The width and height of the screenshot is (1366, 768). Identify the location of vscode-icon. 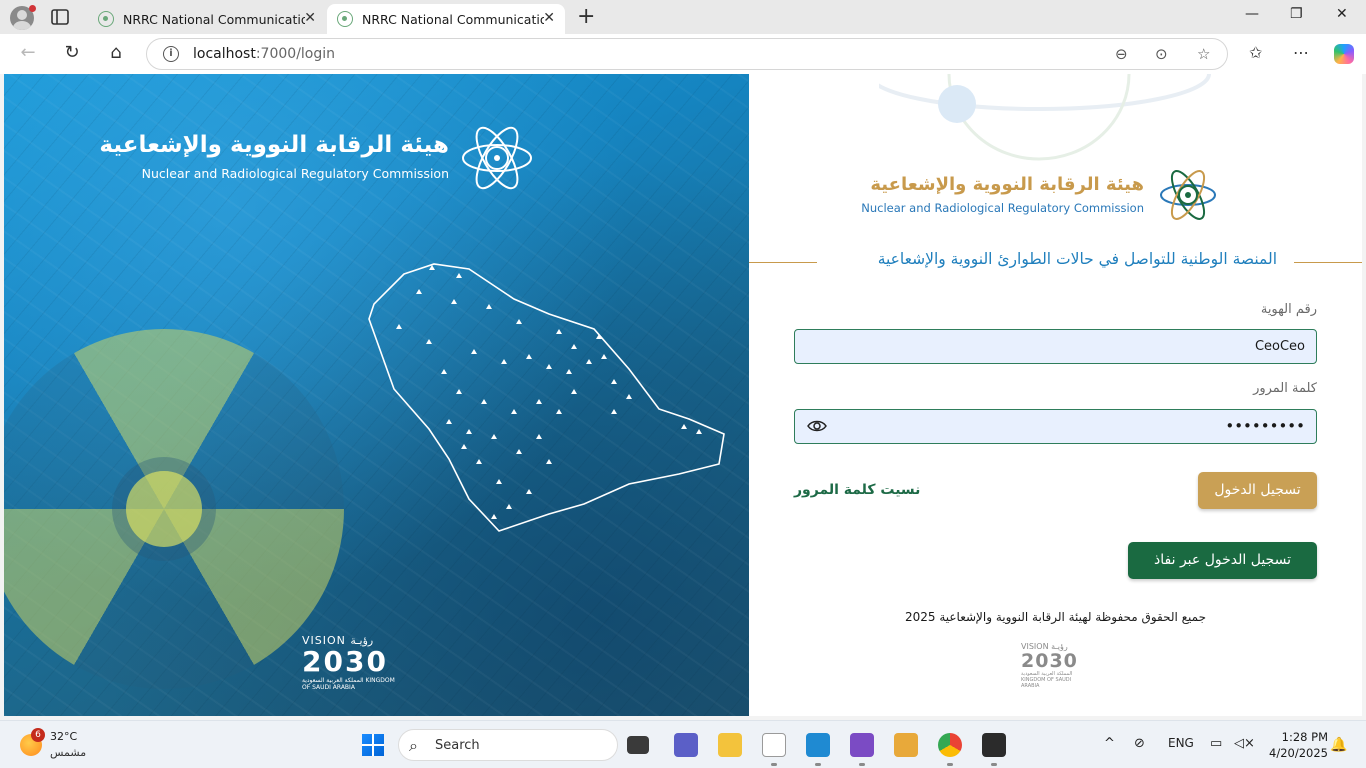
(818, 745).